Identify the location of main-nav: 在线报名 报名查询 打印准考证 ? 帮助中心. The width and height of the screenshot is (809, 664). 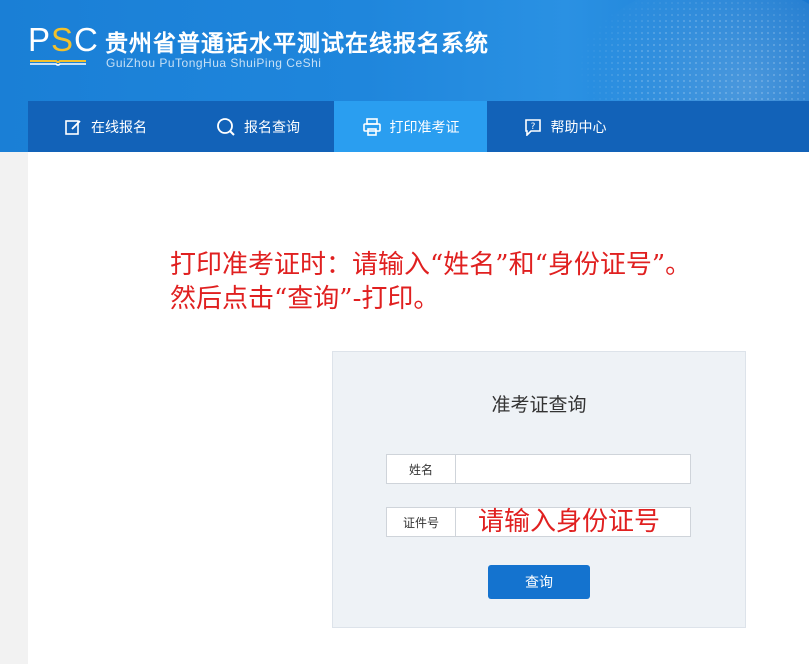
(418, 126).